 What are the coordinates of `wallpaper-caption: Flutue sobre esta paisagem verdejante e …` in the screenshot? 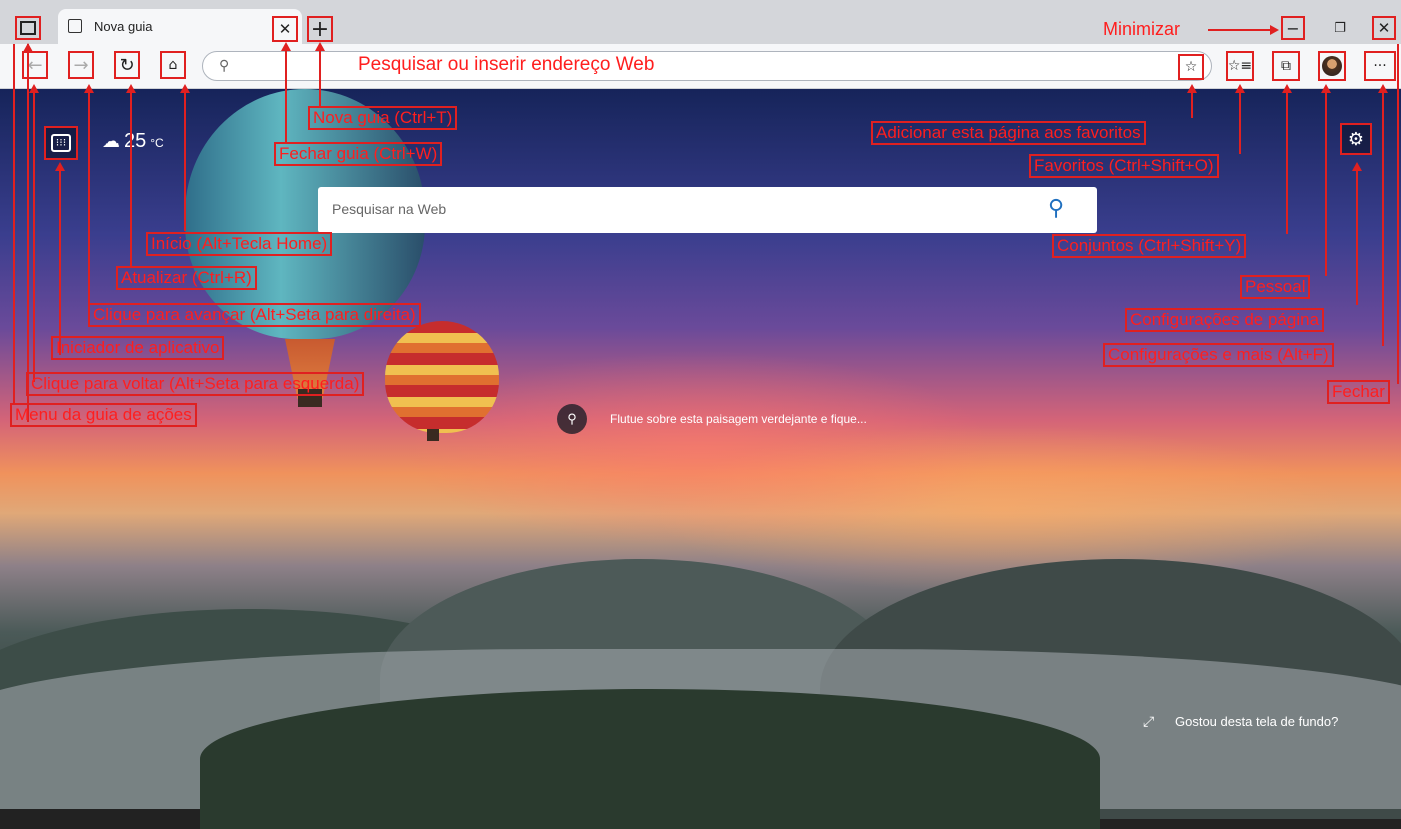 It's located at (745, 419).